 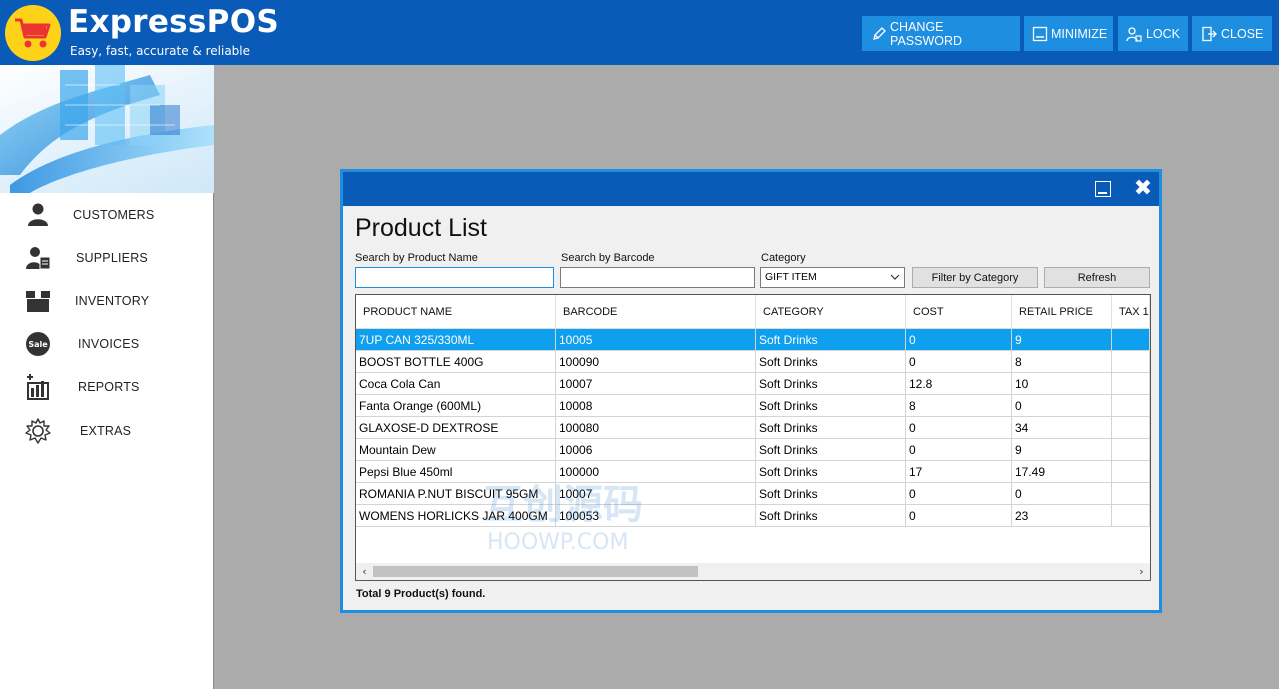 I want to click on sidebar-item-label: SUPPLIERS, so click(x=112, y=258).